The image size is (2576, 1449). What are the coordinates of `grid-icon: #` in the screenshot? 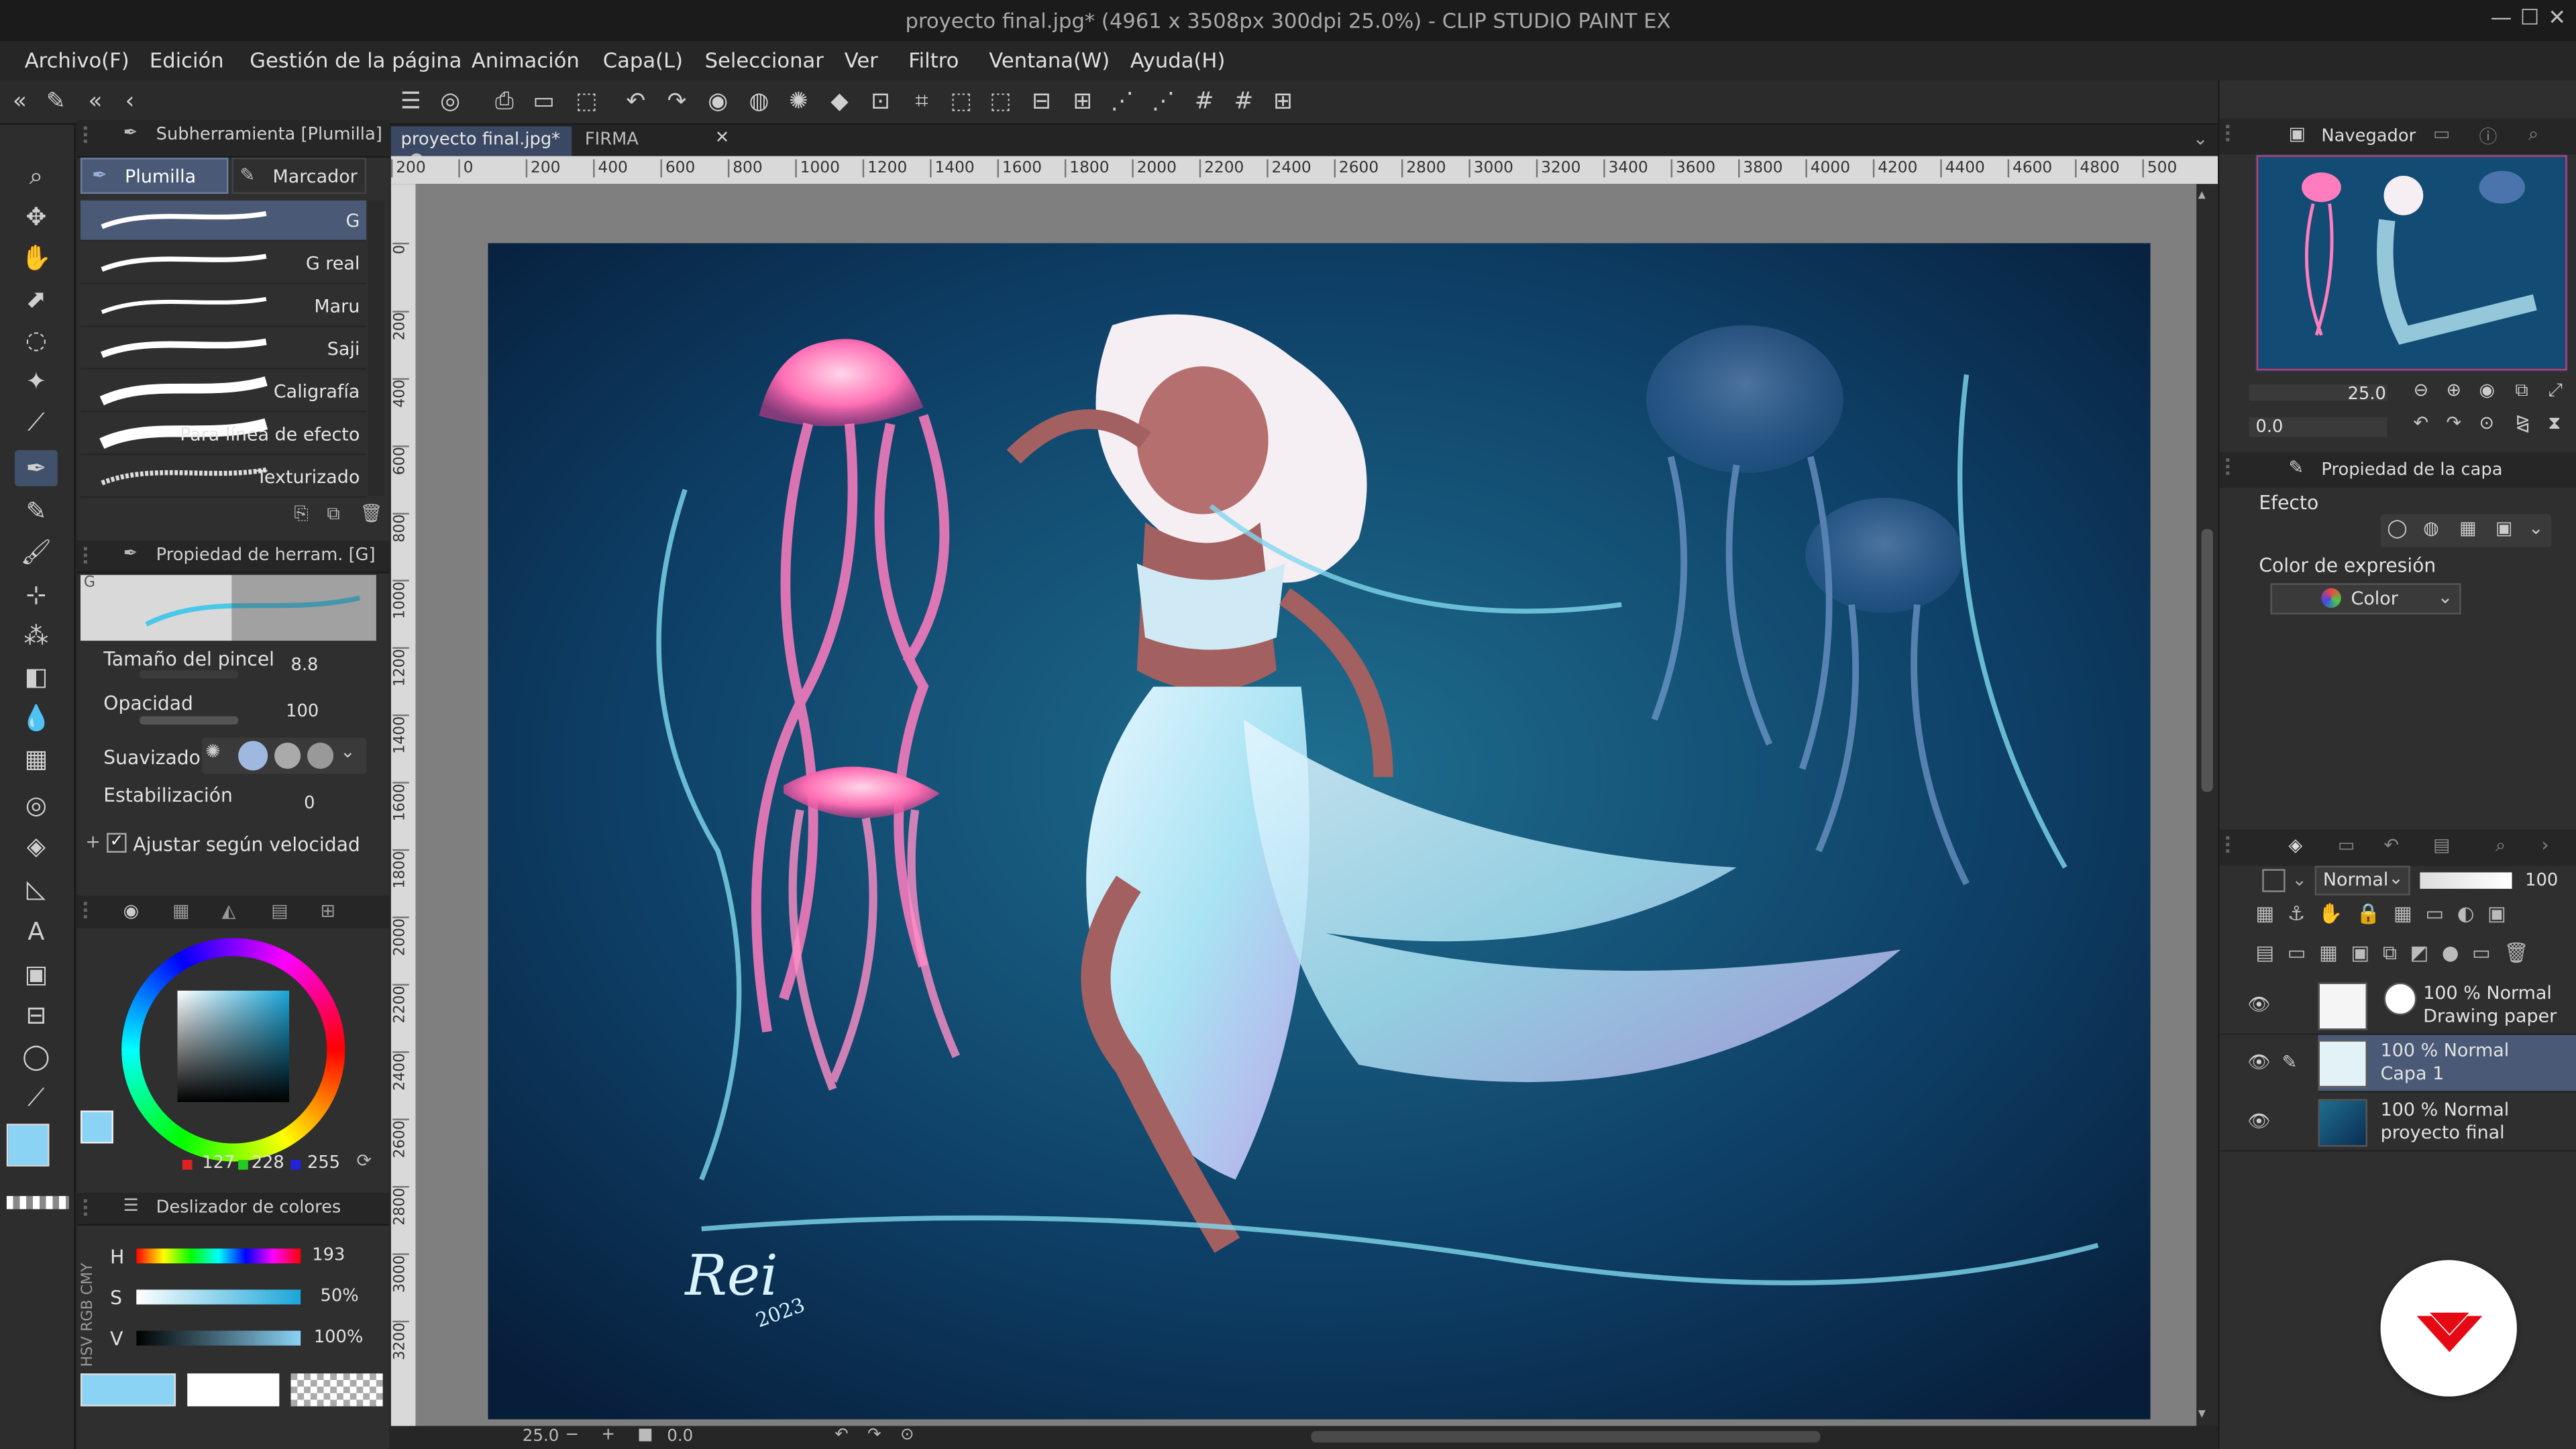 It's located at (1204, 102).